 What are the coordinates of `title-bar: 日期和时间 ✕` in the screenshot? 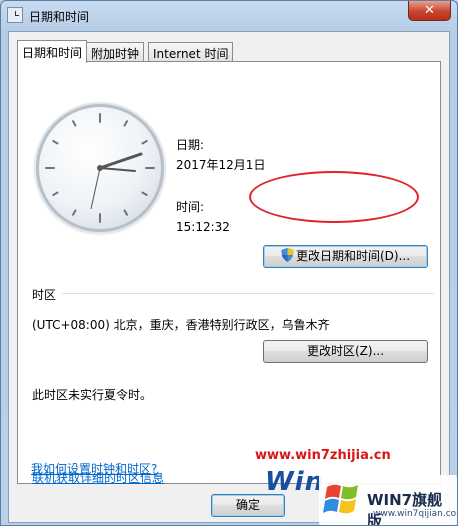 It's located at (229, 16).